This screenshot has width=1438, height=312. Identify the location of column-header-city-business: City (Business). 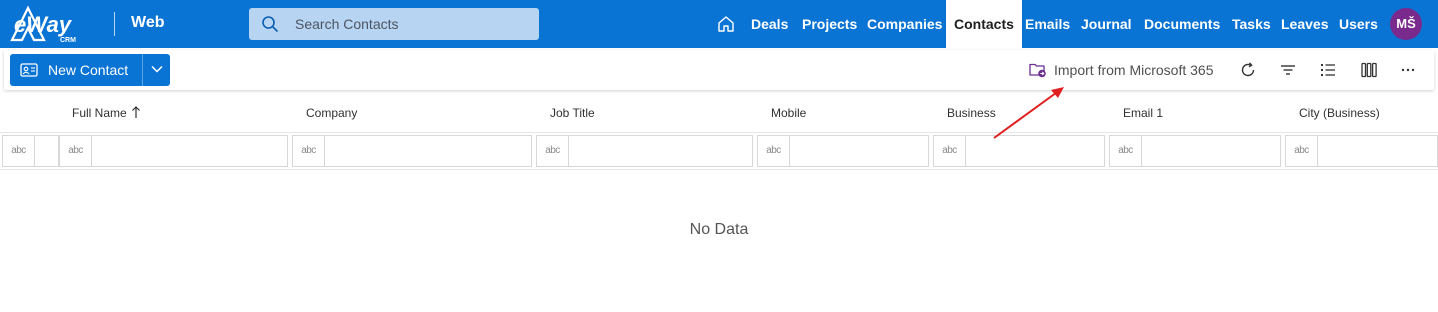
(1339, 113).